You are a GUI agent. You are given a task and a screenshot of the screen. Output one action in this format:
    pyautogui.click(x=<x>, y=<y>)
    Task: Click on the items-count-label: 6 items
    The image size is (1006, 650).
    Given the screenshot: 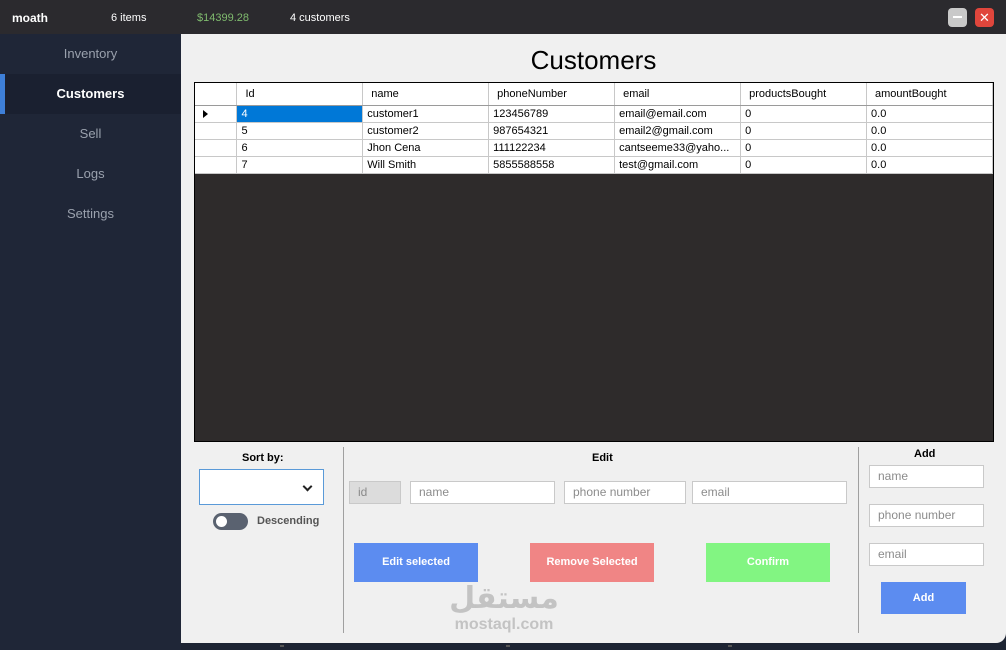 What is the action you would take?
    pyautogui.click(x=129, y=18)
    